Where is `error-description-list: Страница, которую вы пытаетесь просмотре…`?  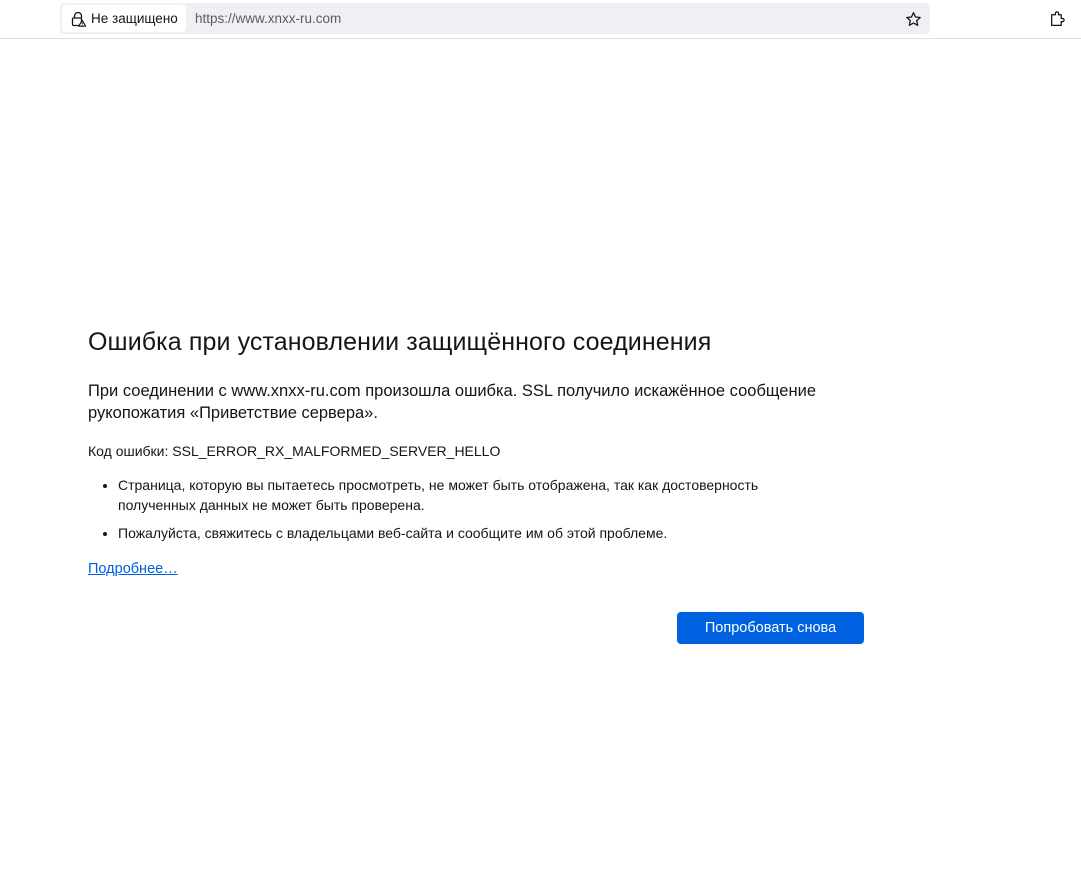 error-description-list: Страница, которую вы пытаетесь просмотре… is located at coordinates (453, 509).